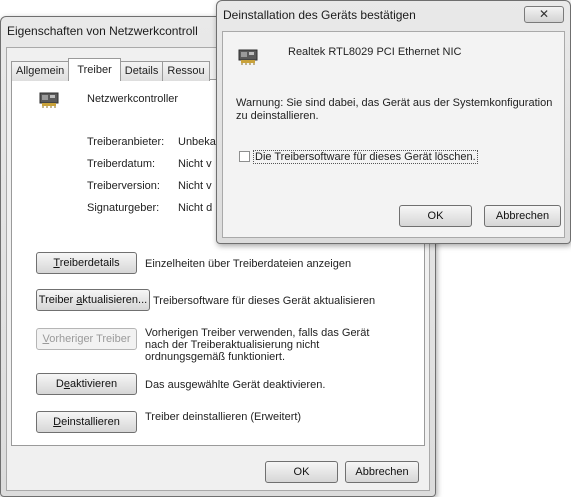 This screenshot has width=571, height=497. I want to click on tab-strip: Allgemein Treiber Details Ressou, so click(110, 69).